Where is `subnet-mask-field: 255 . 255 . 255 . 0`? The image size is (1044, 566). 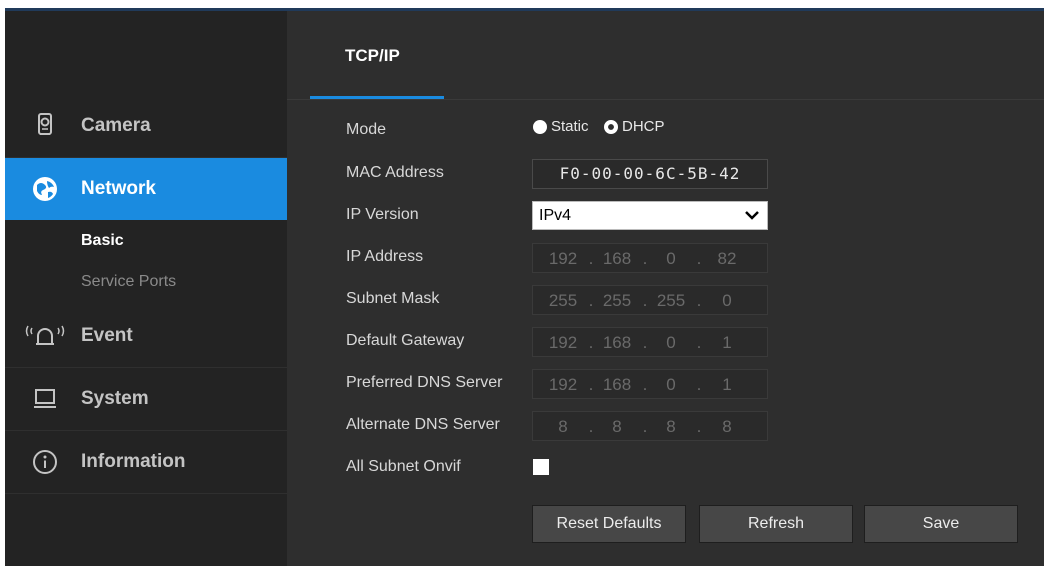 subnet-mask-field: 255 . 255 . 255 . 0 is located at coordinates (650, 300).